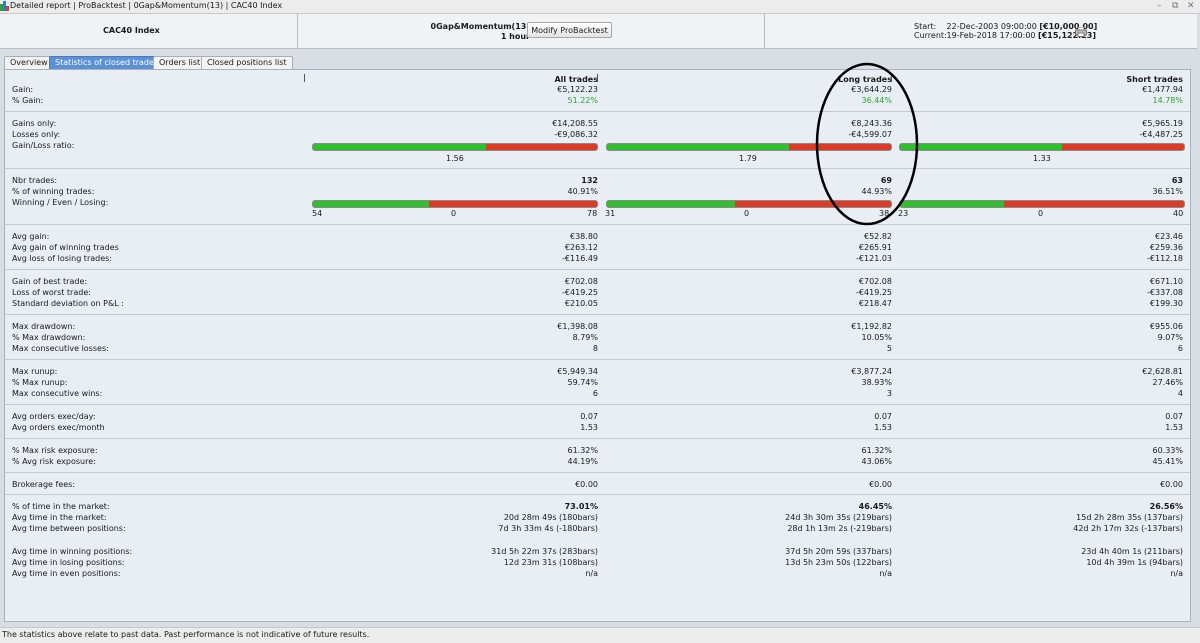  Describe the element at coordinates (878, 236) in the screenshot. I see `stat-value-long: €52.82` at that location.